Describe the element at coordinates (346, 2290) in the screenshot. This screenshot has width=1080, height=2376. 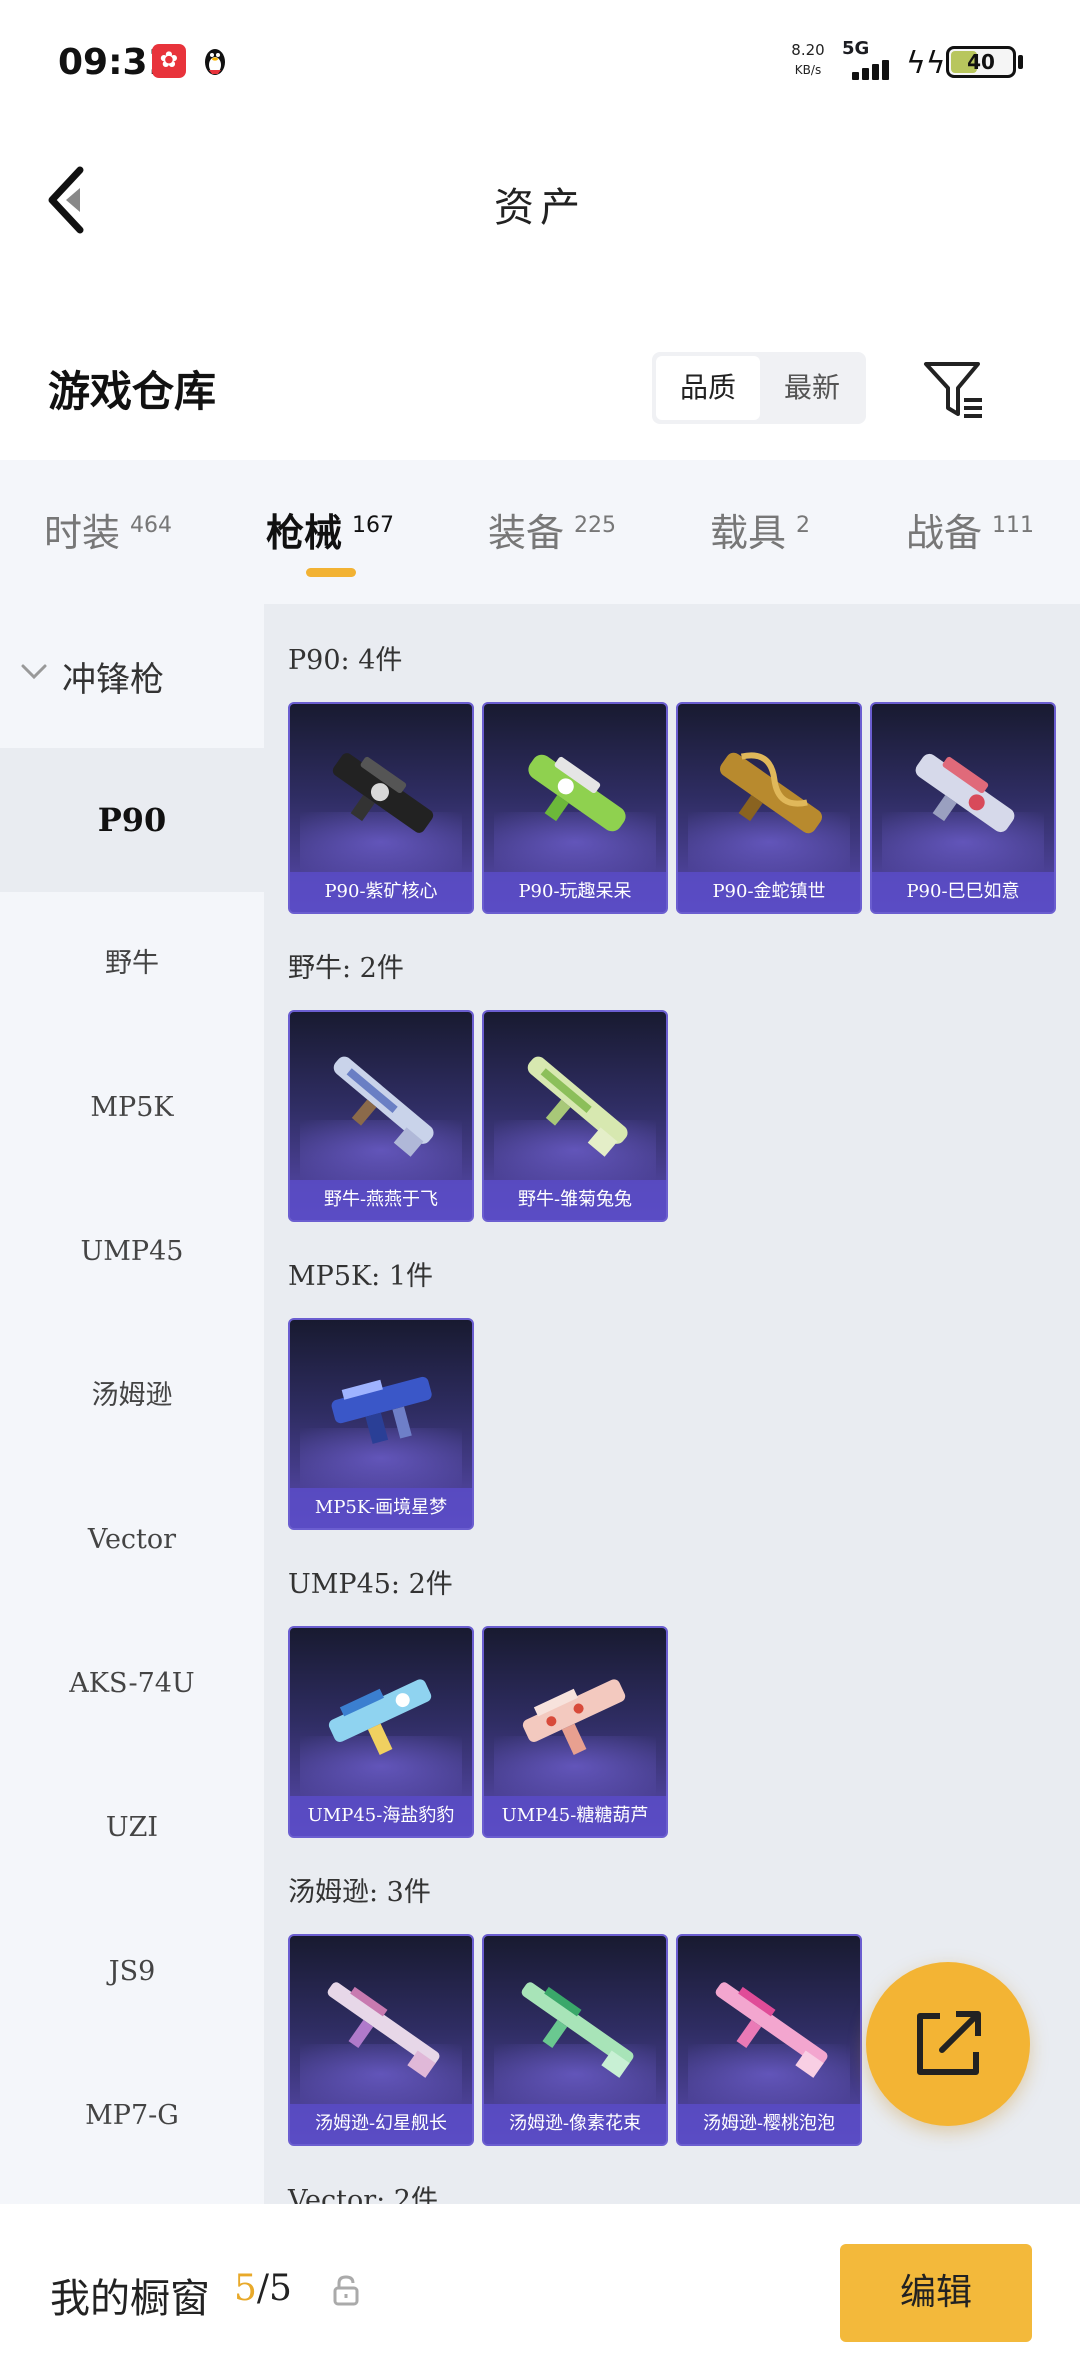
I see `lock-icon` at that location.